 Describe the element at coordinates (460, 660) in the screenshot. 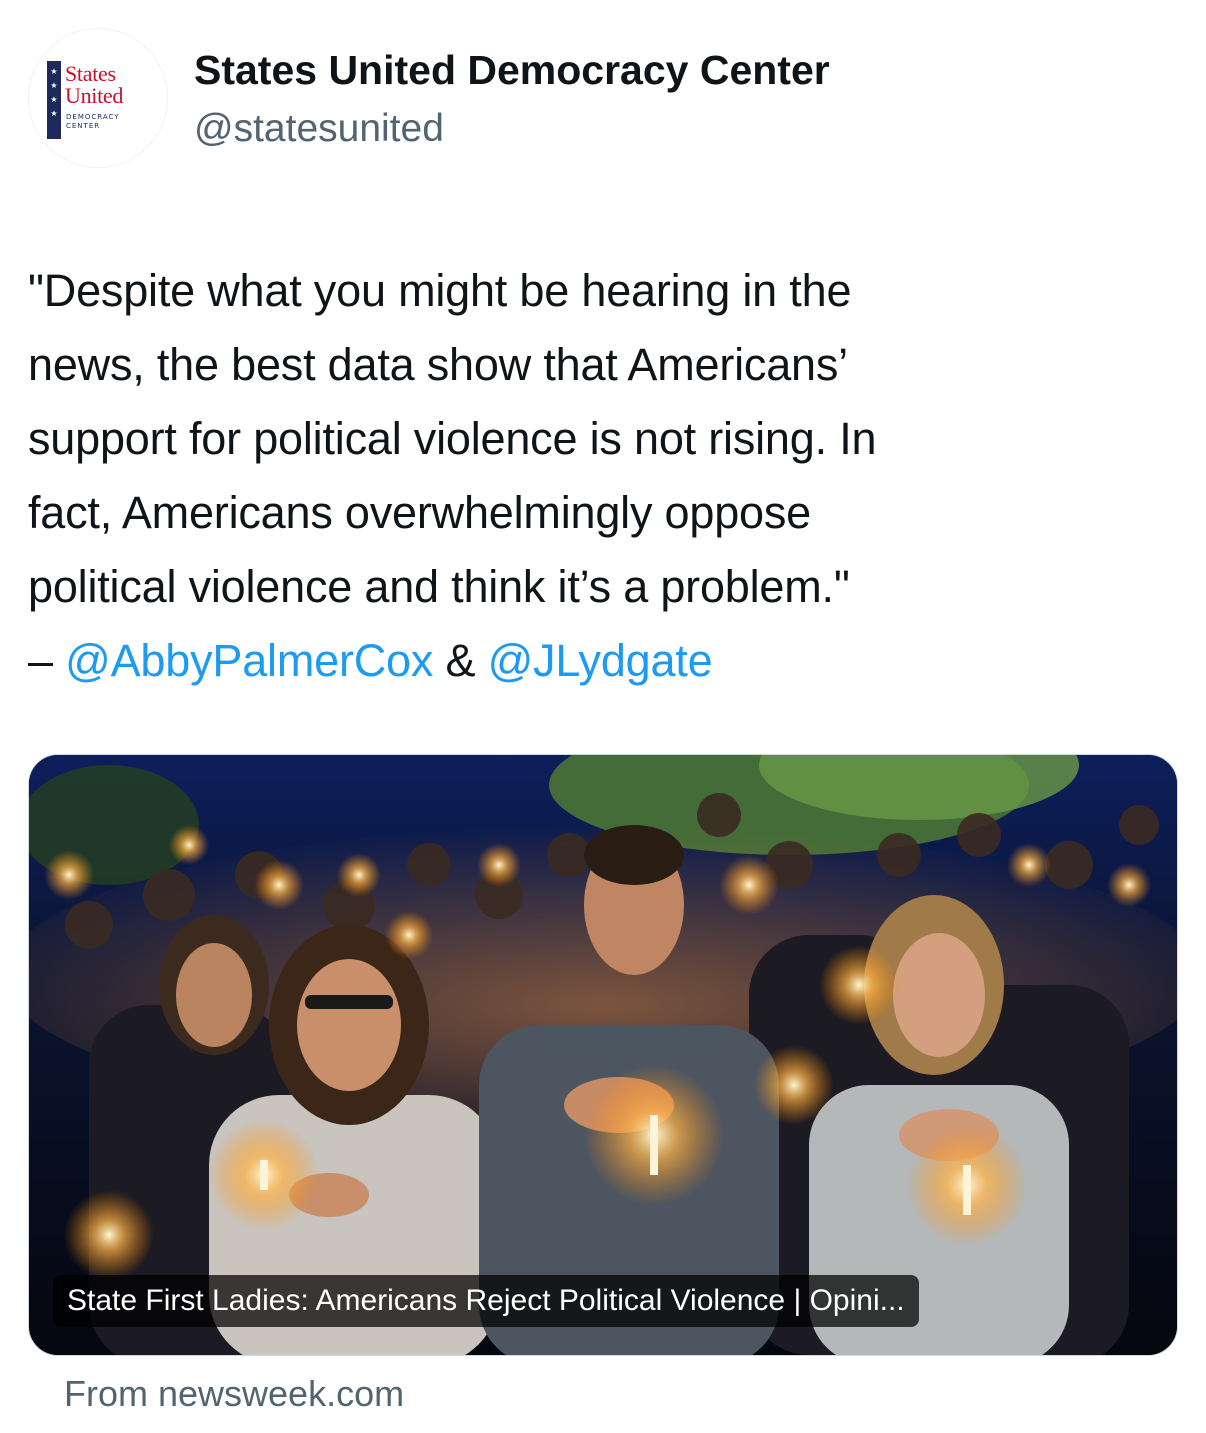

I see `mention-joiner: &` at that location.